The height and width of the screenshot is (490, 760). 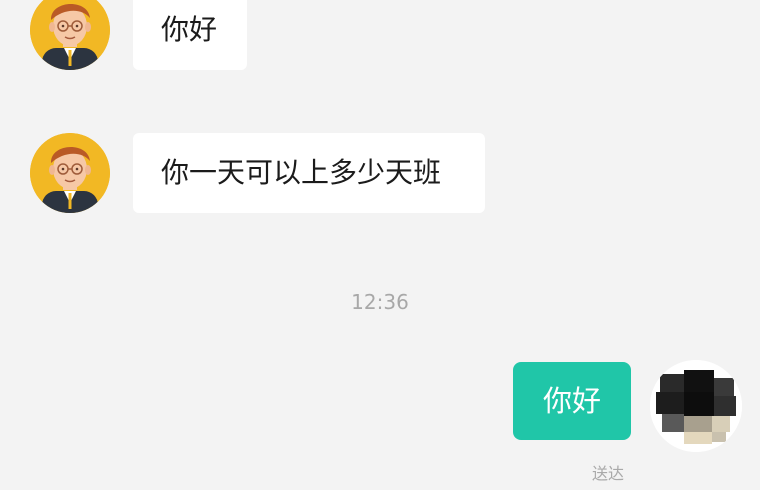 I want to click on self-avatar, so click(x=696, y=406).